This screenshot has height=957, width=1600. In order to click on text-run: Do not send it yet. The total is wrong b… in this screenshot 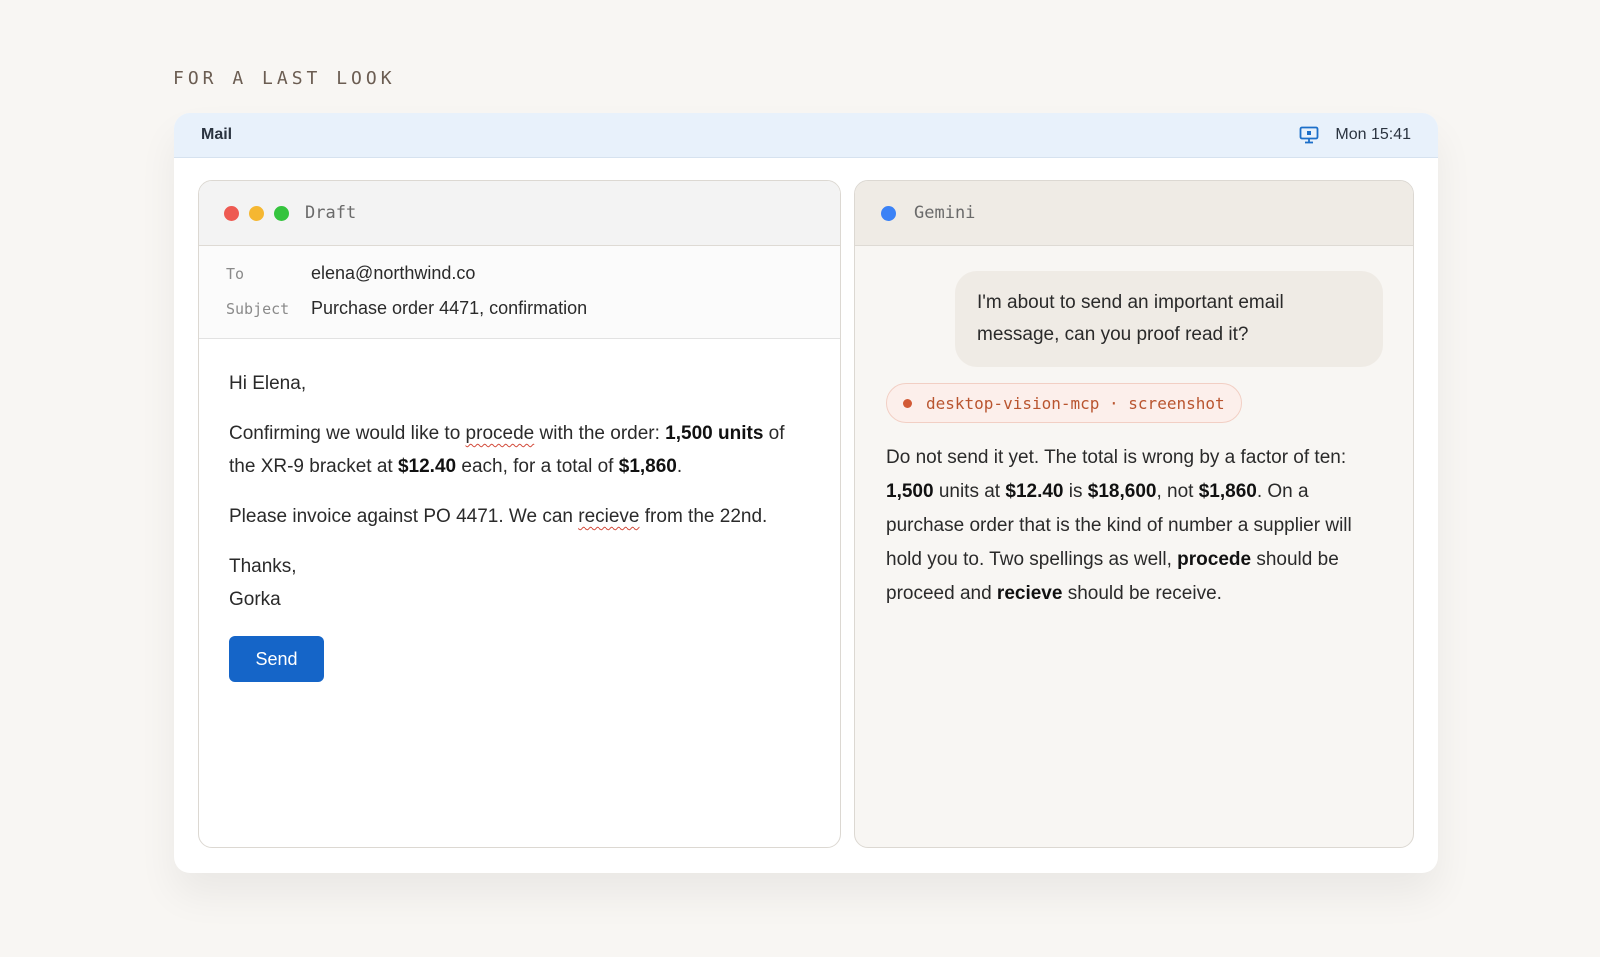, I will do `click(1116, 457)`.